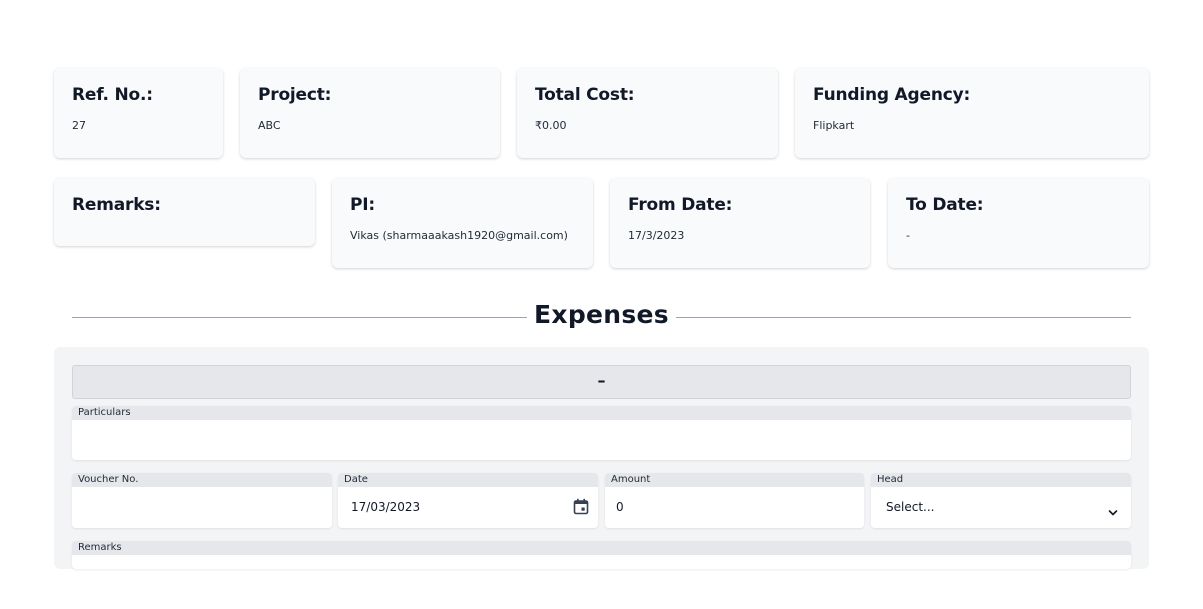 This screenshot has height=609, width=1203. Describe the element at coordinates (647, 113) in the screenshot. I see `total-cost-card: Total Cost: ₹0.00` at that location.